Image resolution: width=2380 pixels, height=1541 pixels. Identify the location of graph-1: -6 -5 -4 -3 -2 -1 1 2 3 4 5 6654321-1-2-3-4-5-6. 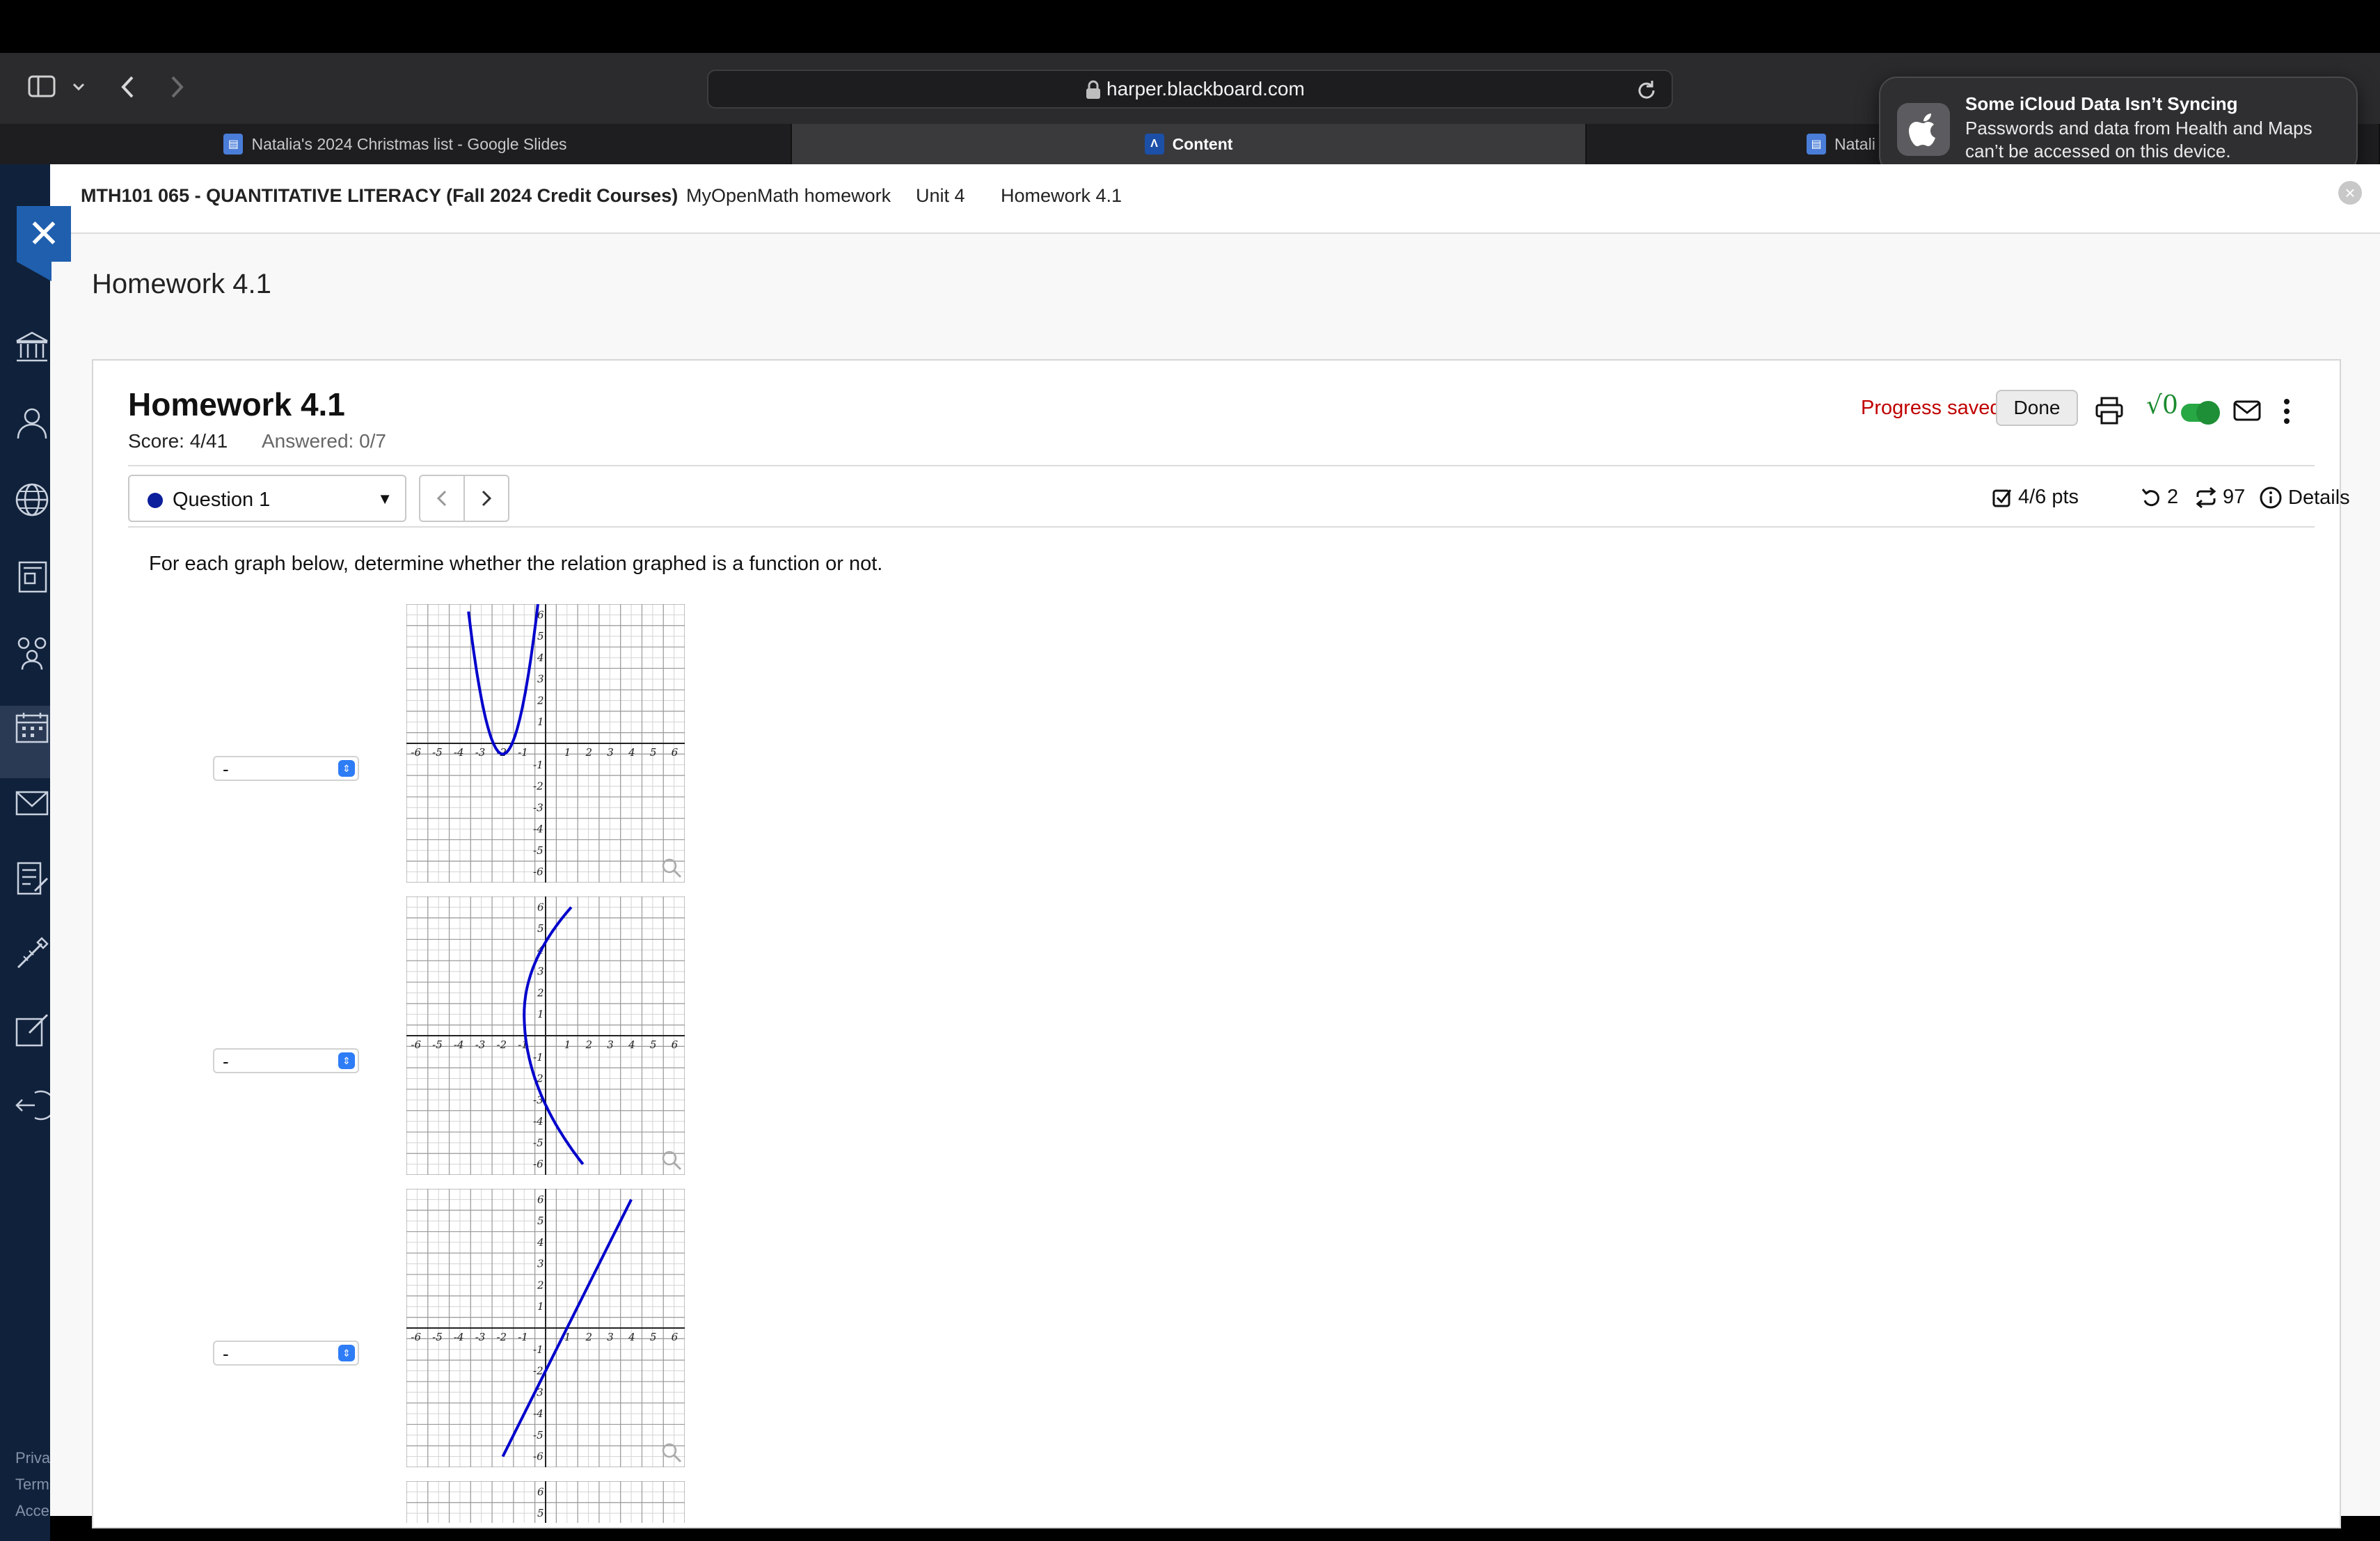
(545, 743).